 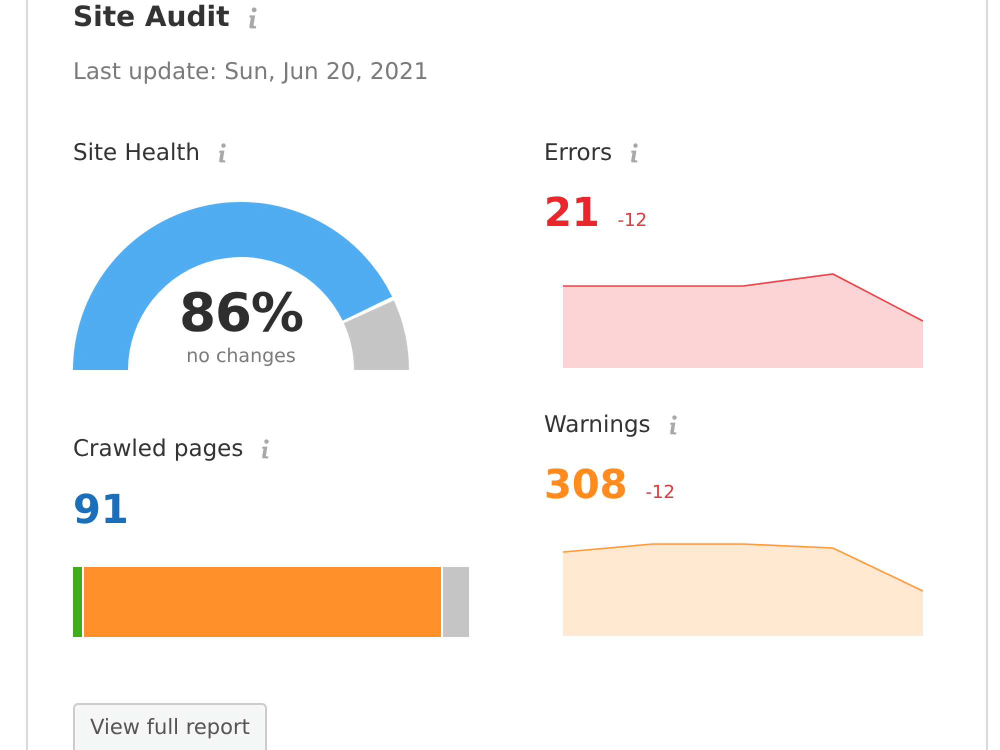 I want to click on site-health-label: Site Health, so click(x=136, y=153).